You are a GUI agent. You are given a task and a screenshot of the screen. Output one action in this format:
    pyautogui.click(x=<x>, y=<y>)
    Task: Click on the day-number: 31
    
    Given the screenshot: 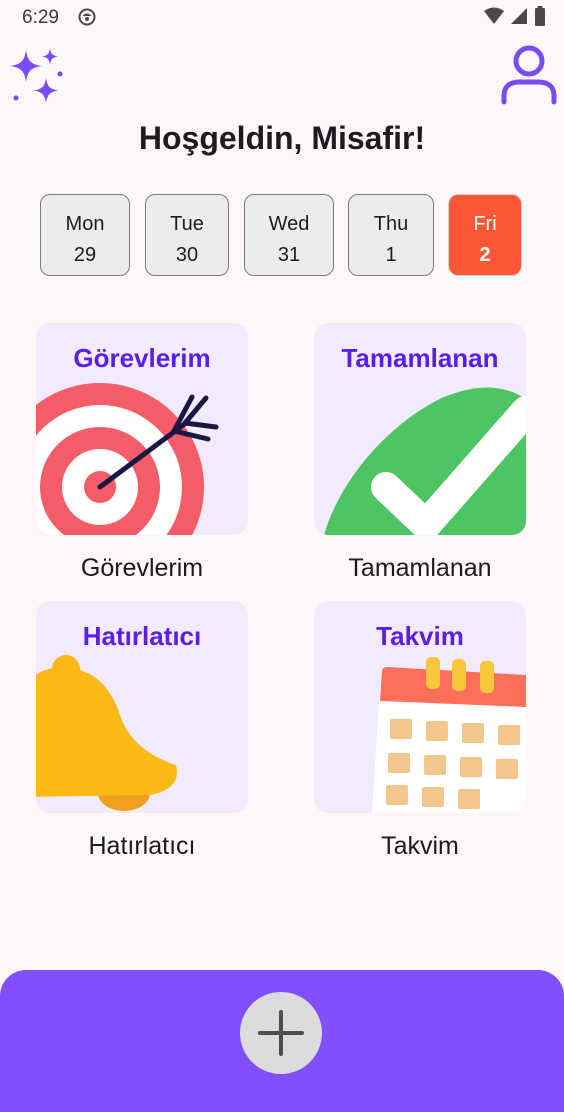 What is the action you would take?
    pyautogui.click(x=289, y=255)
    